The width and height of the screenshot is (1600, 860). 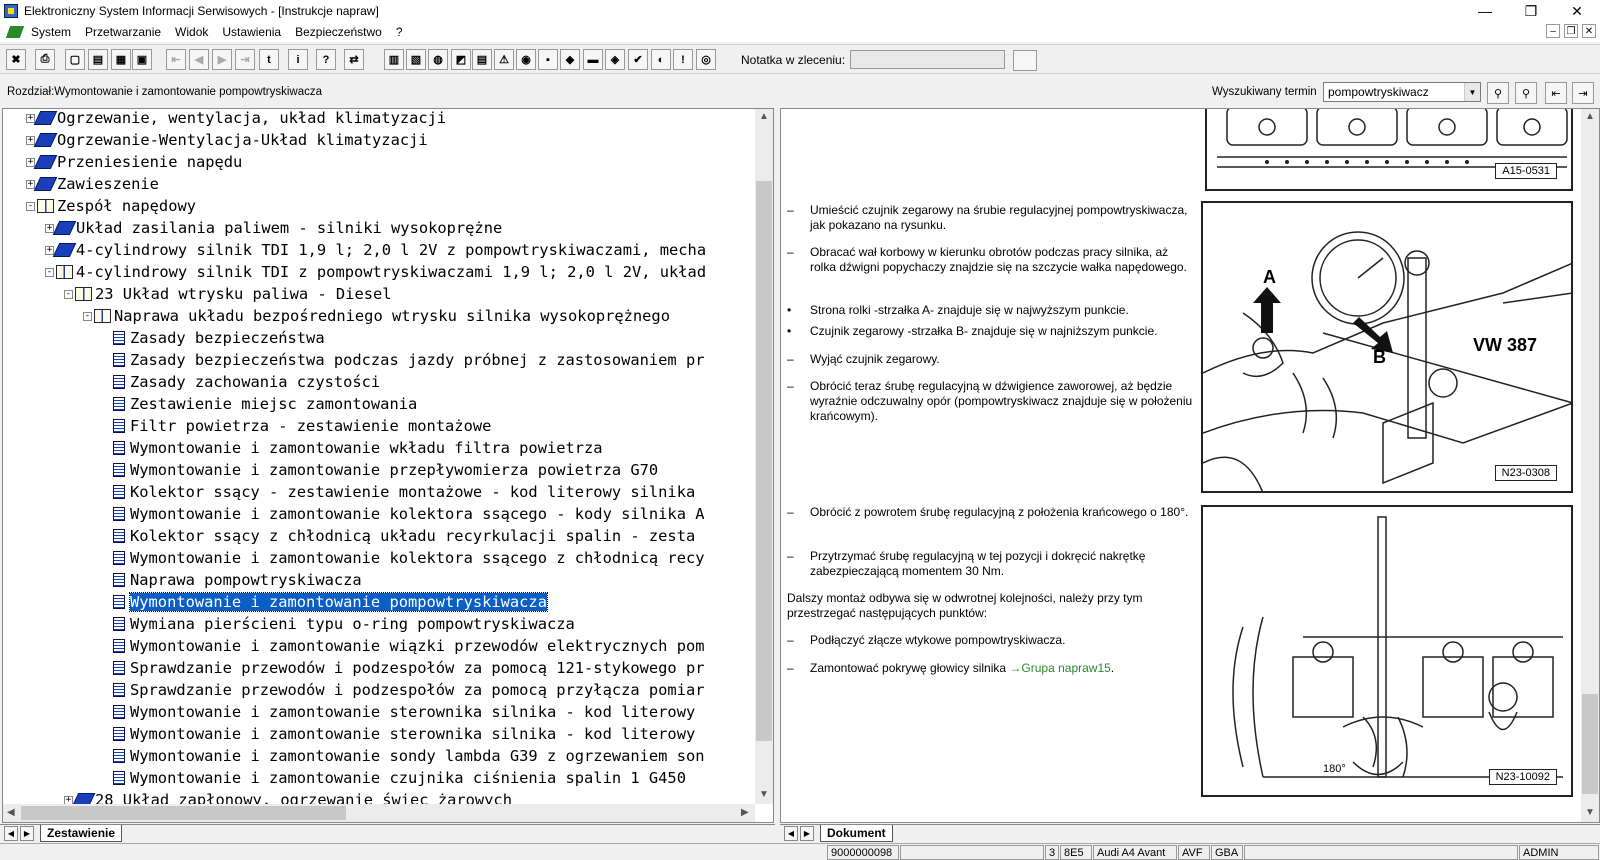 I want to click on toolbar-button-8: ◀, so click(x=199, y=59).